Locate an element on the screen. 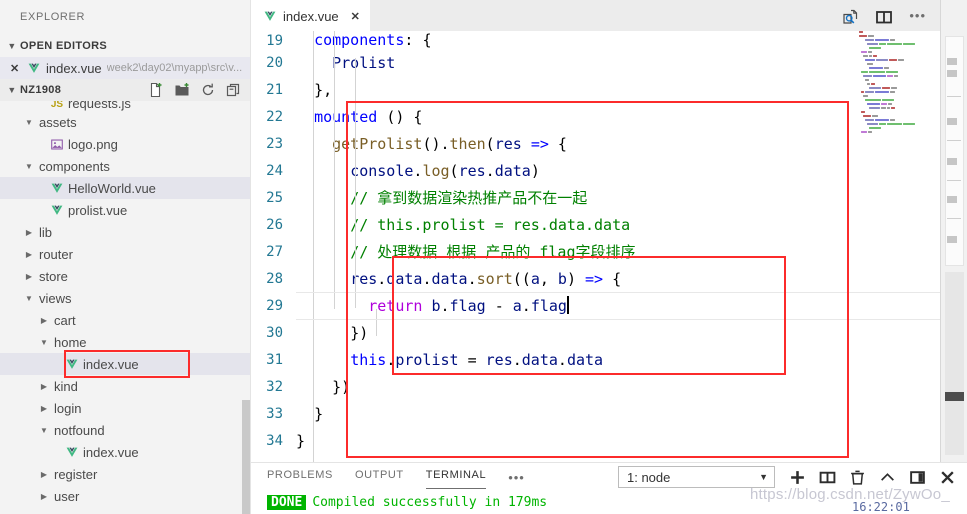 The image size is (967, 514). background-window is located at coordinates (953, 257).